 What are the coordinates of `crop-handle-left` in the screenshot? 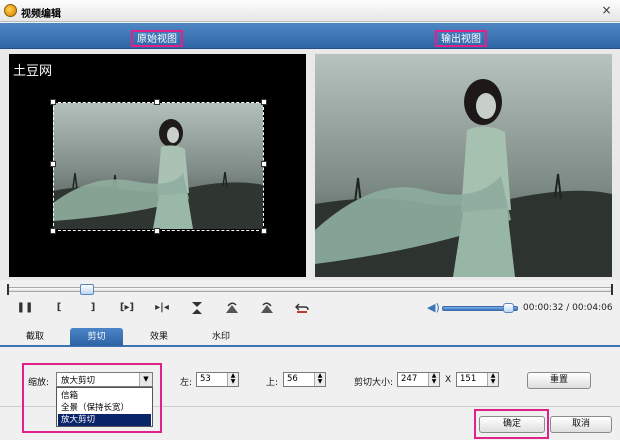 It's located at (53, 164).